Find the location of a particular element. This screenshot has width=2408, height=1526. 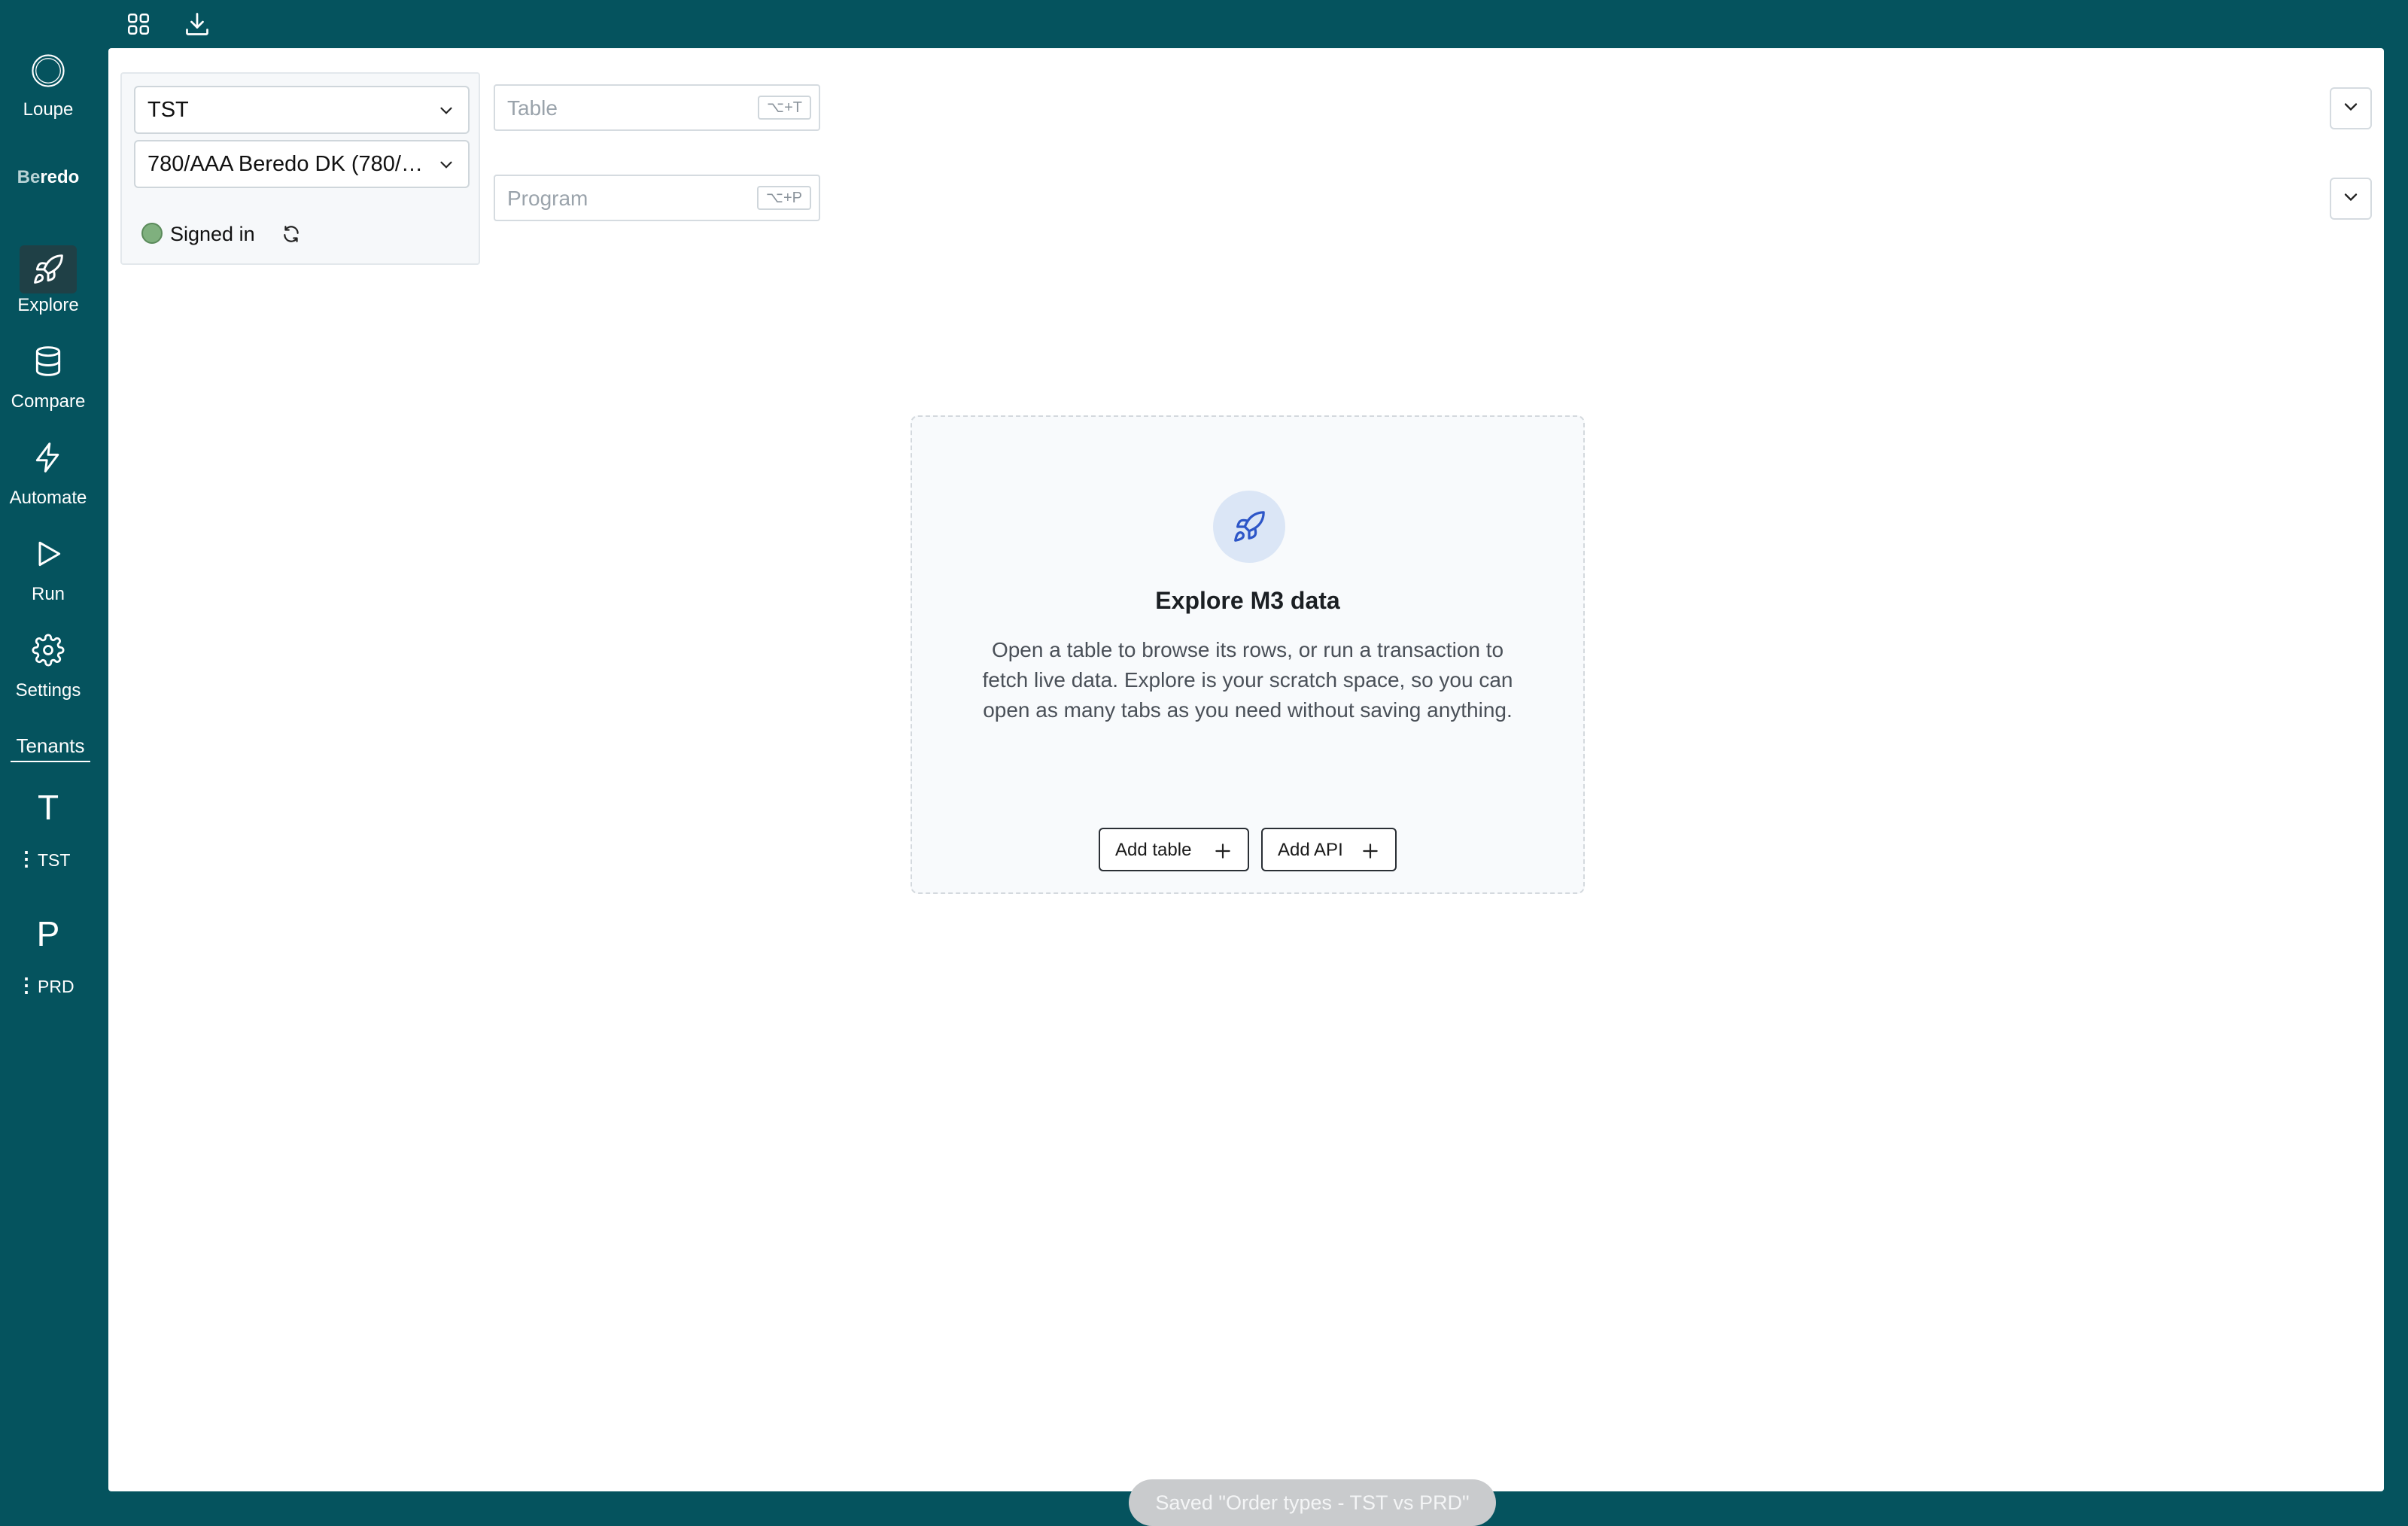

nav-settings: Settings is located at coordinates (48, 669).